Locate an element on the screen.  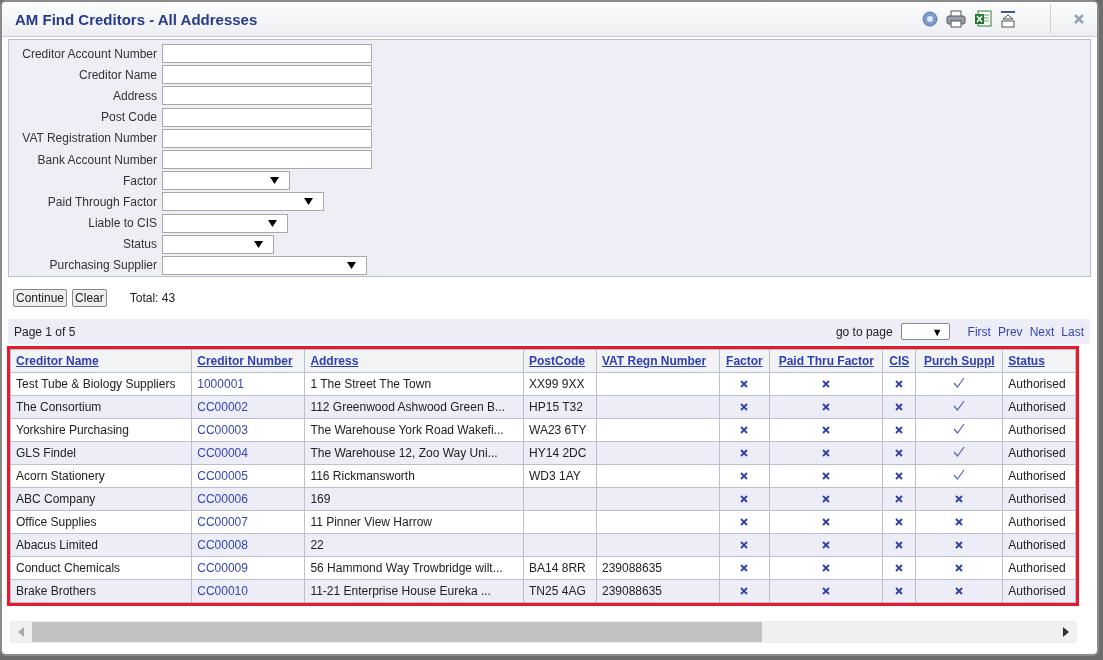
table-cell: WA23 6TY is located at coordinates (558, 430).